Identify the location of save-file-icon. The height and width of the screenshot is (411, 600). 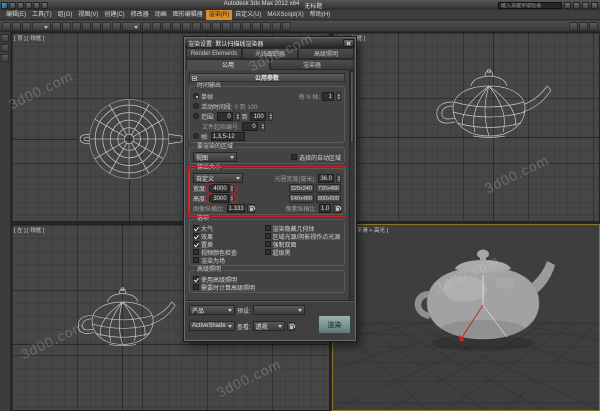
(28, 5).